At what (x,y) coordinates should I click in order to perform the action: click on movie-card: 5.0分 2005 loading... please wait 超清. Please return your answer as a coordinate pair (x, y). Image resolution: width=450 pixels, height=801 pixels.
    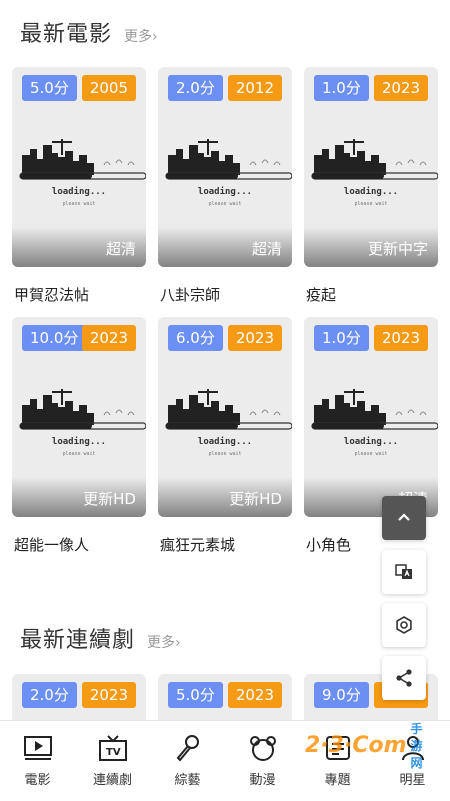
    Looking at the image, I should click on (79, 167).